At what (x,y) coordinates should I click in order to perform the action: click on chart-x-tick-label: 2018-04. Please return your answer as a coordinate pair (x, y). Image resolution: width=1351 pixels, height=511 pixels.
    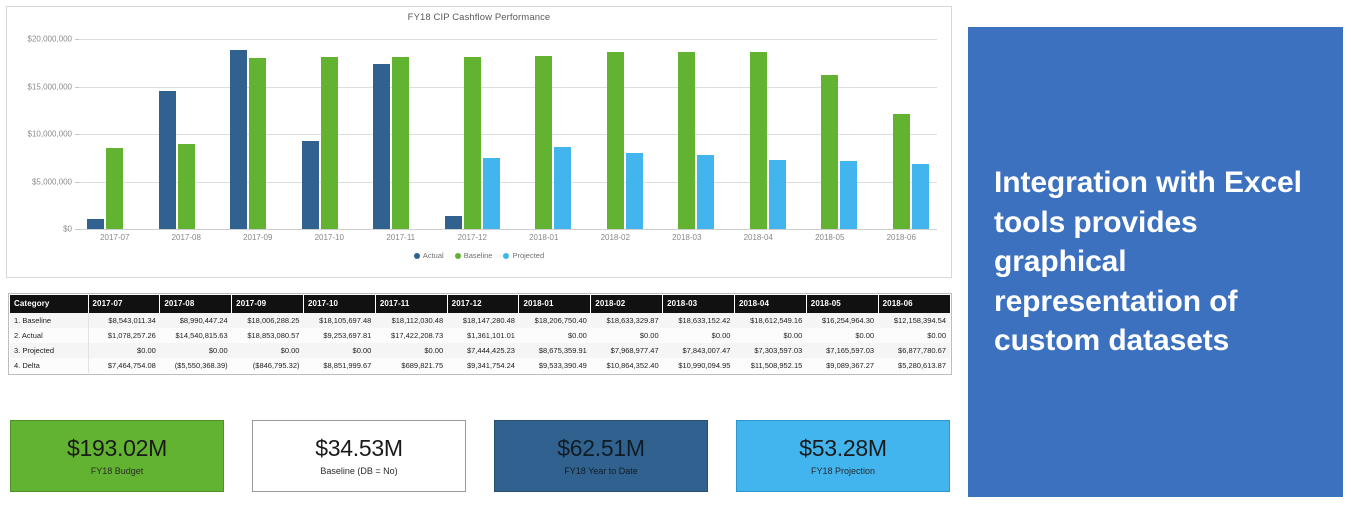
    Looking at the image, I should click on (758, 237).